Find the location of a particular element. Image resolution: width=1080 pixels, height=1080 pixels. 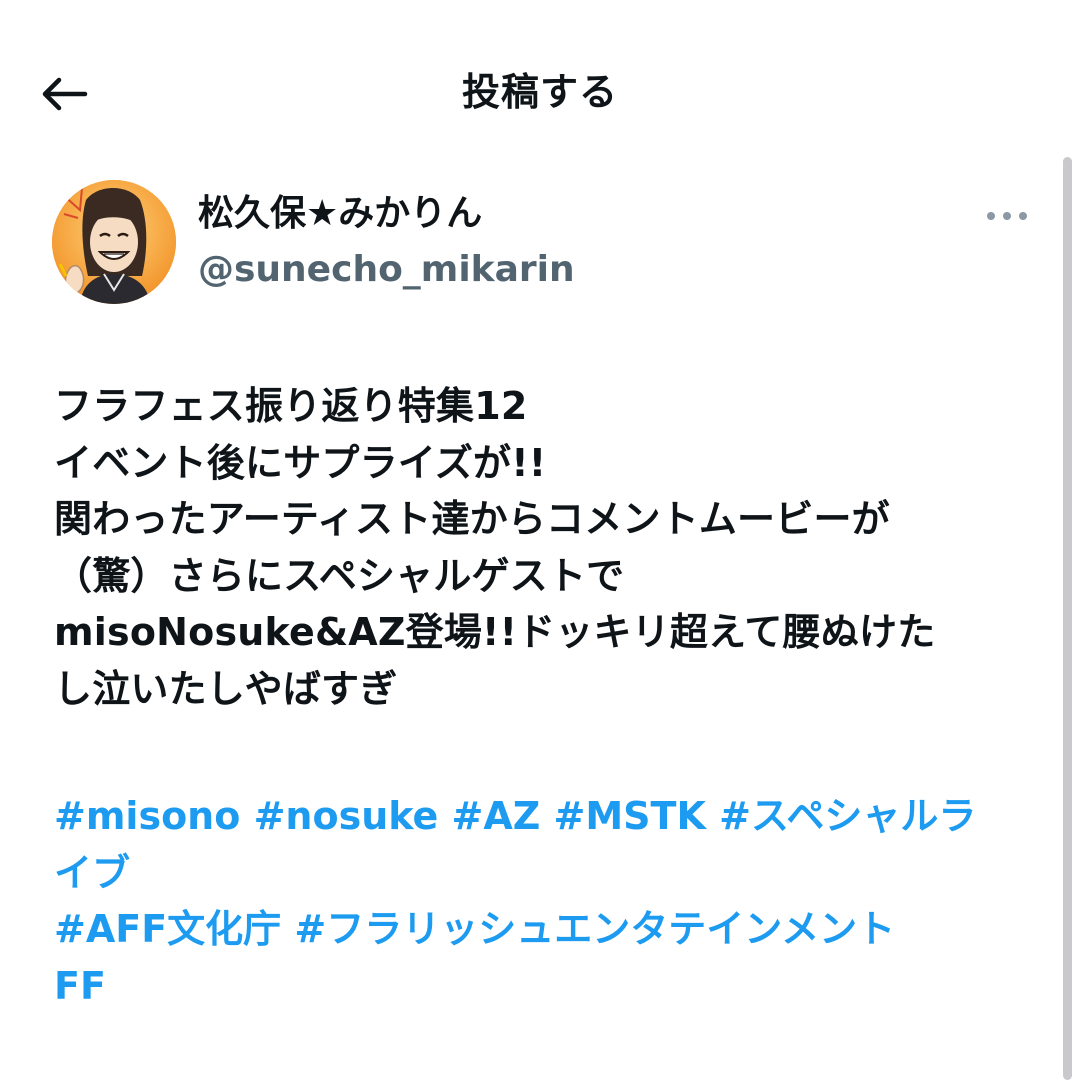

user-avatar-image is located at coordinates (114, 242).